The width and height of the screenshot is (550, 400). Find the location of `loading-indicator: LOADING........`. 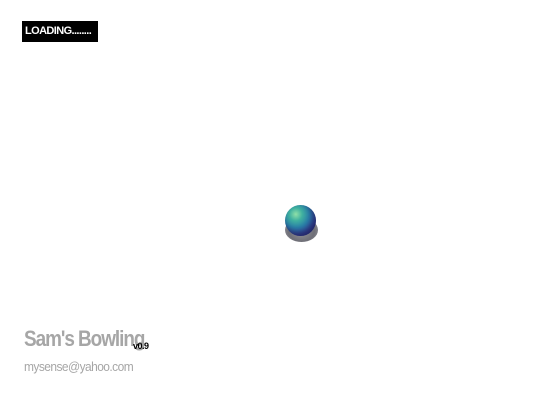

loading-indicator: LOADING........ is located at coordinates (60, 31).